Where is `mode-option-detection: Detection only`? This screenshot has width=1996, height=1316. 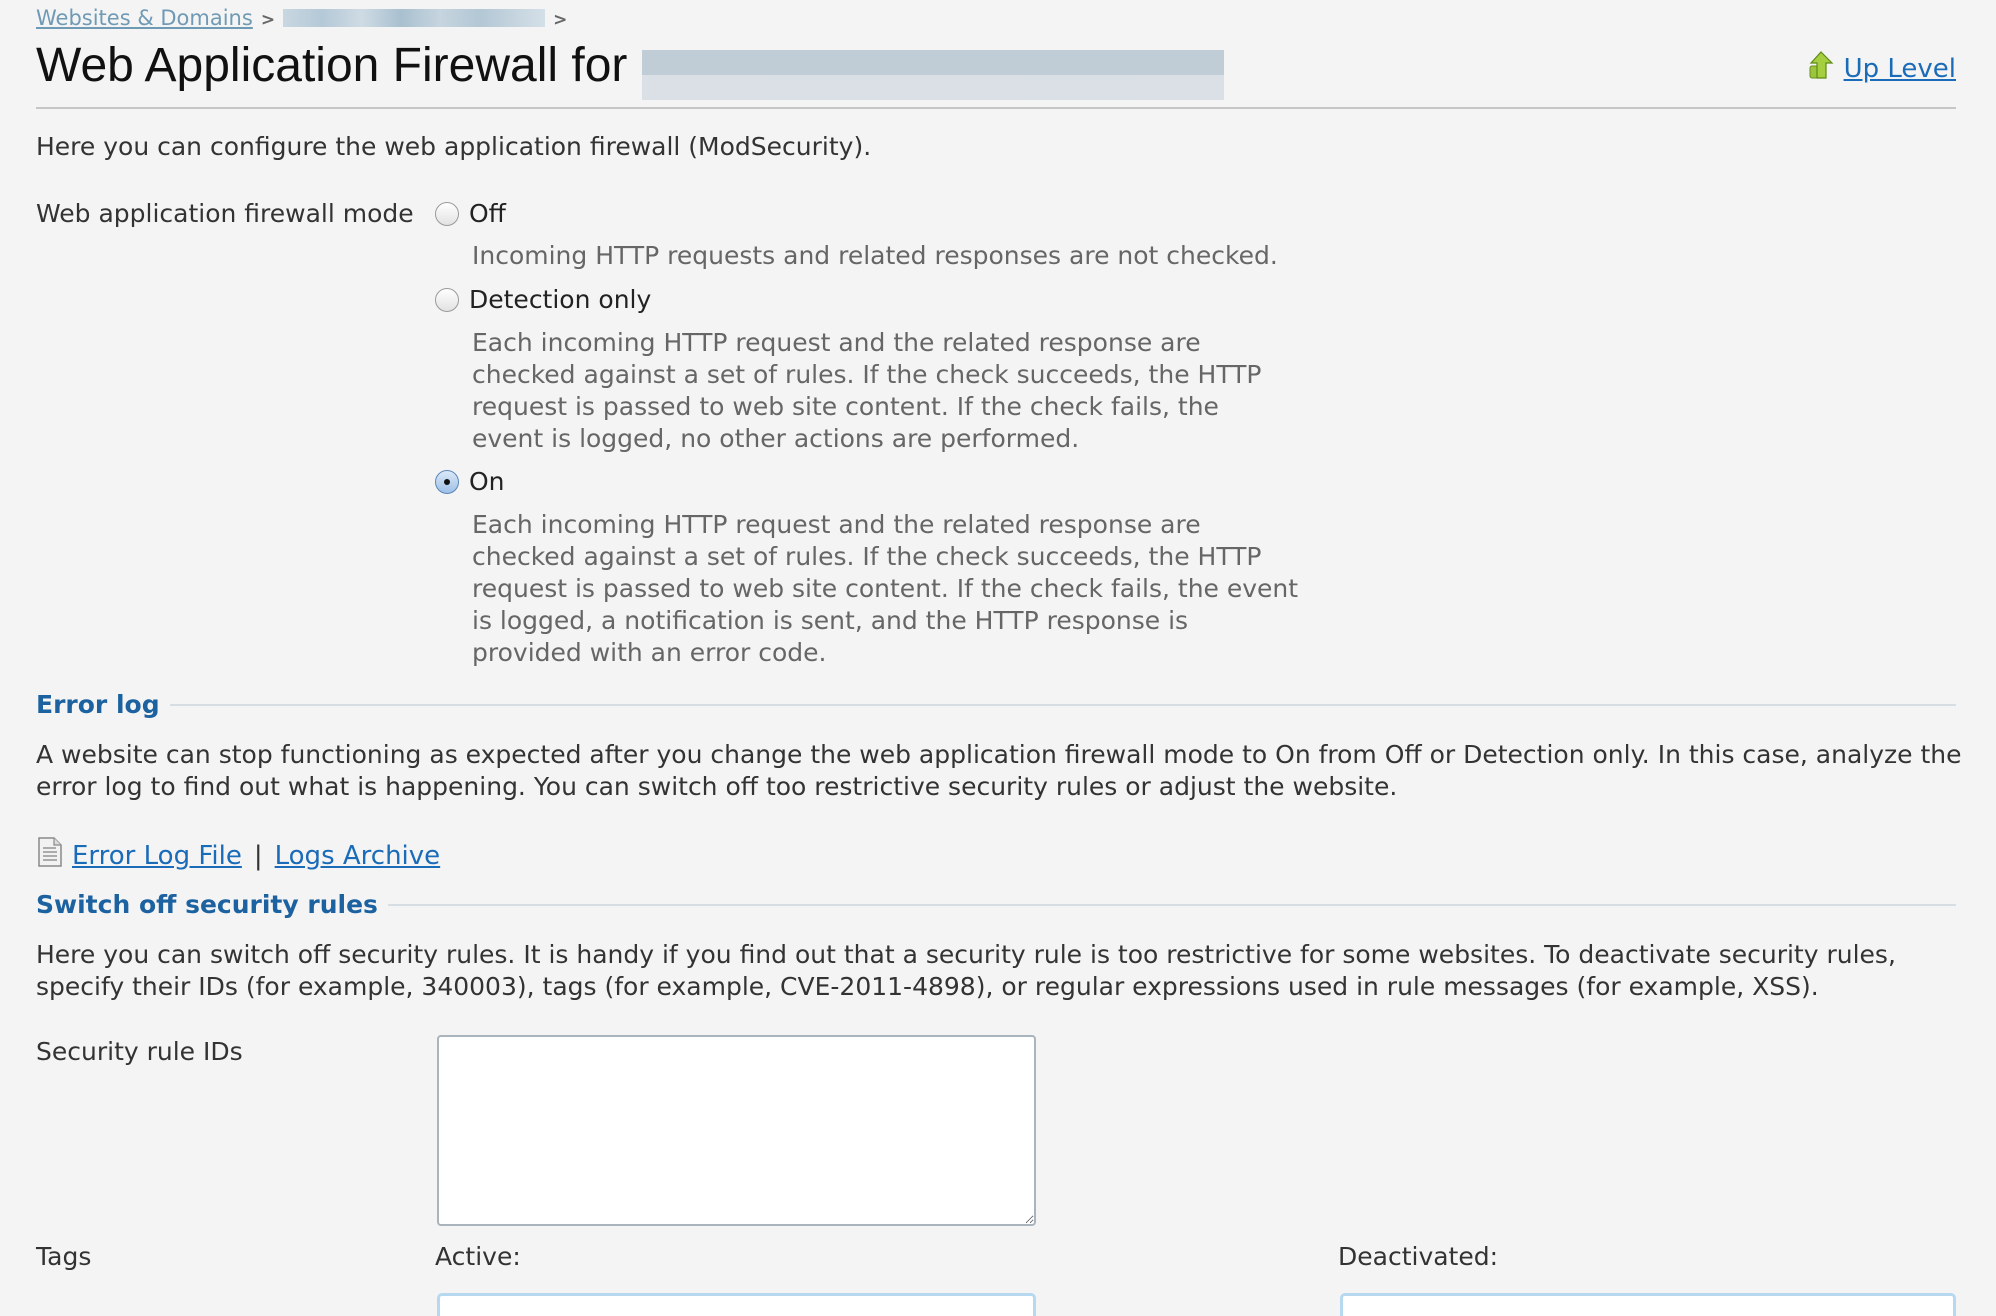
mode-option-detection: Detection only is located at coordinates (543, 299).